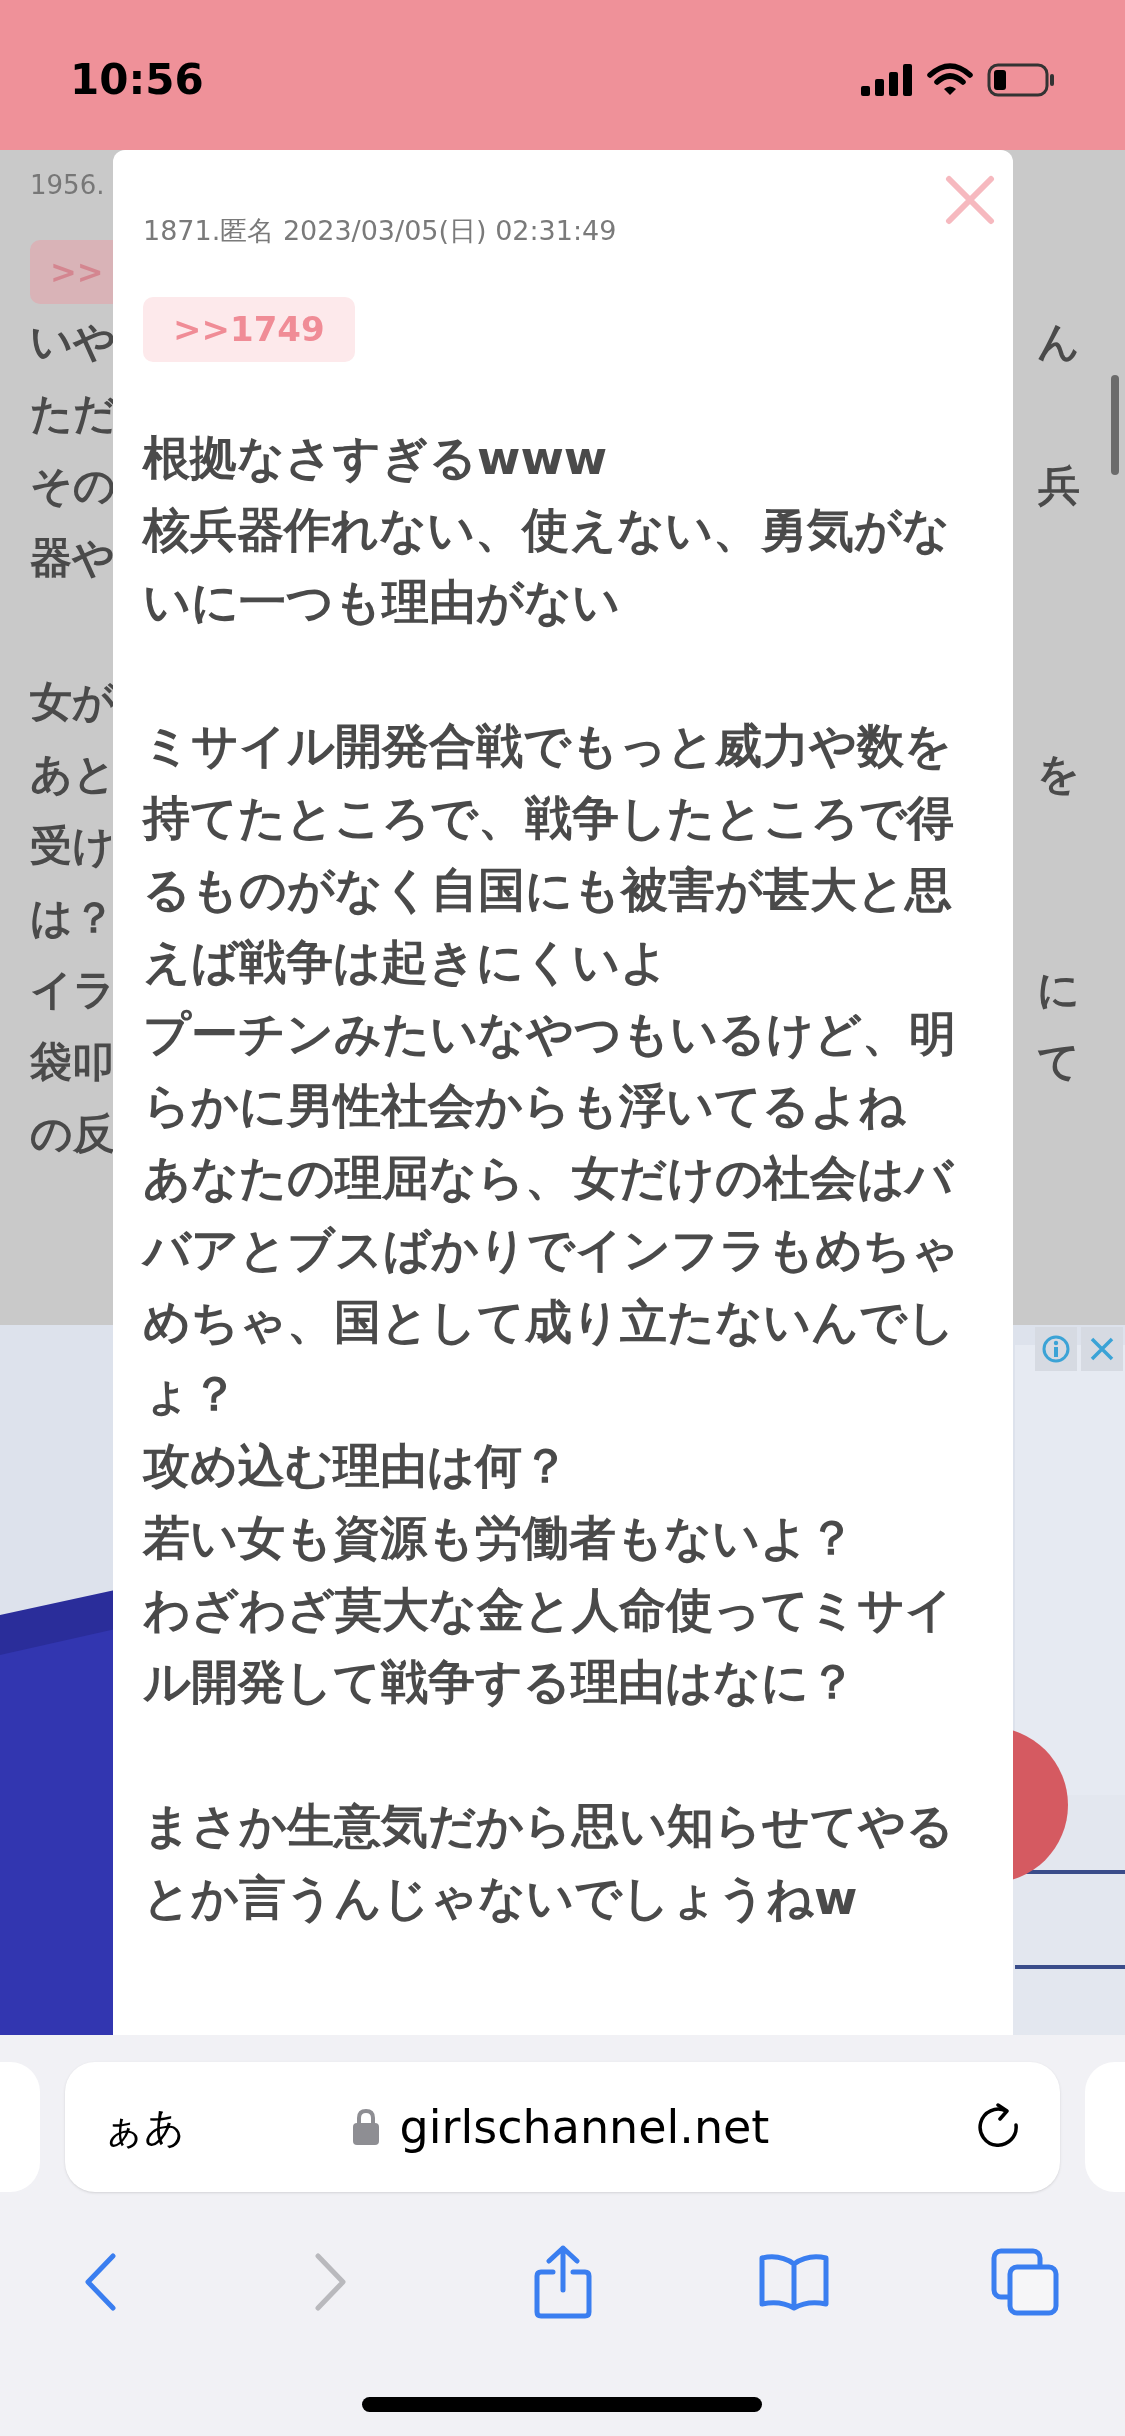 This screenshot has width=1125, height=2436. I want to click on back-icon, so click(100, 2282).